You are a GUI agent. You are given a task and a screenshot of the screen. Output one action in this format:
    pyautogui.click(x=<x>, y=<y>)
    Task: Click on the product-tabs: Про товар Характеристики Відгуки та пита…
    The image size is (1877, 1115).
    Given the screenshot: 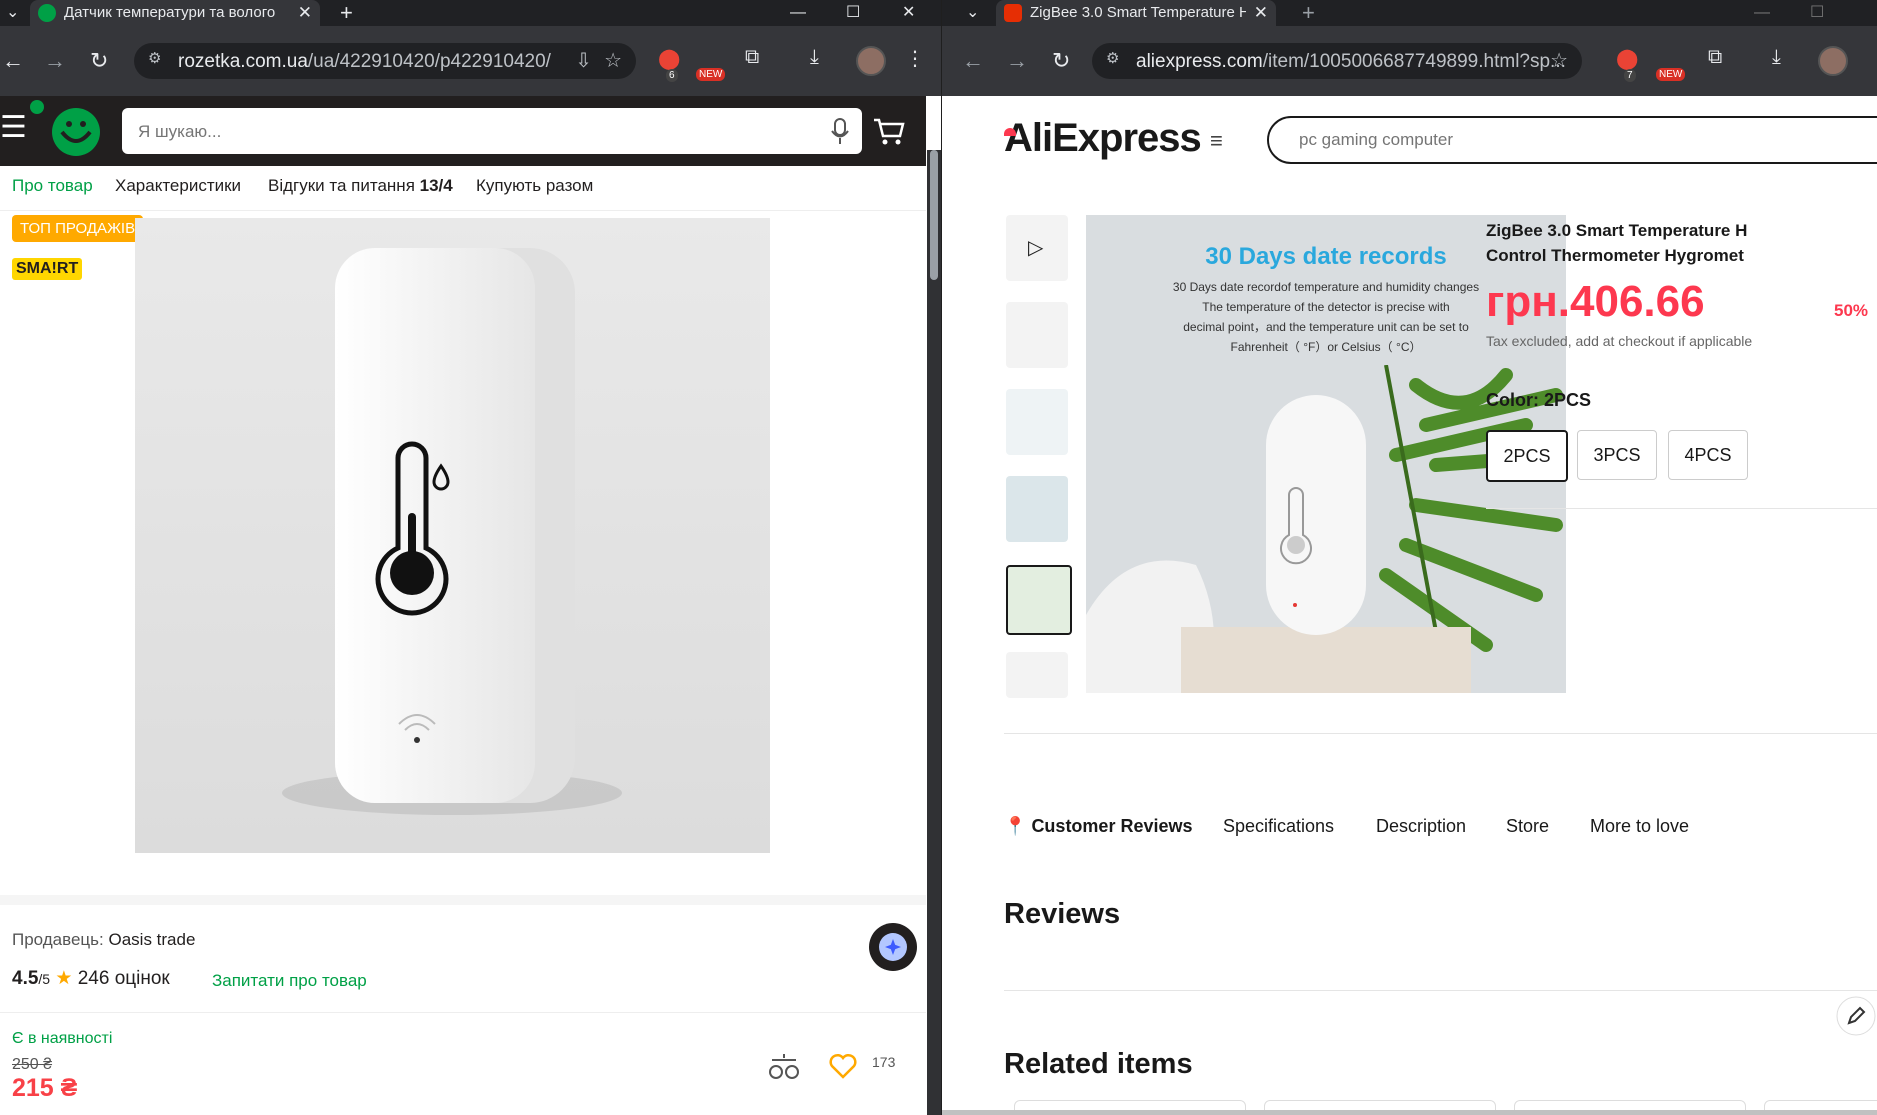 What is the action you would take?
    pyautogui.click(x=463, y=188)
    